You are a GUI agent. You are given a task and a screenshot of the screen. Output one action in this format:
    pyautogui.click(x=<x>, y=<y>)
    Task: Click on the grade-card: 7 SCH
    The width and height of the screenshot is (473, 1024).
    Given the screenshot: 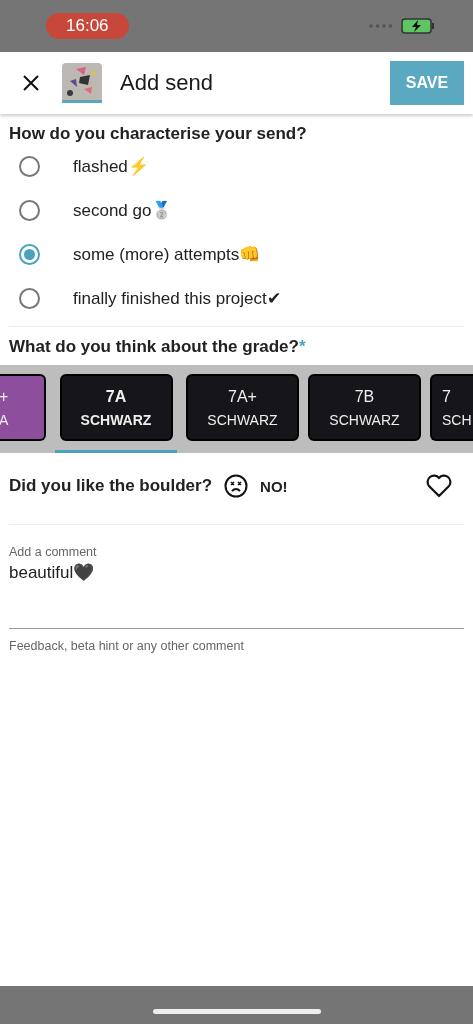 What is the action you would take?
    pyautogui.click(x=451, y=407)
    